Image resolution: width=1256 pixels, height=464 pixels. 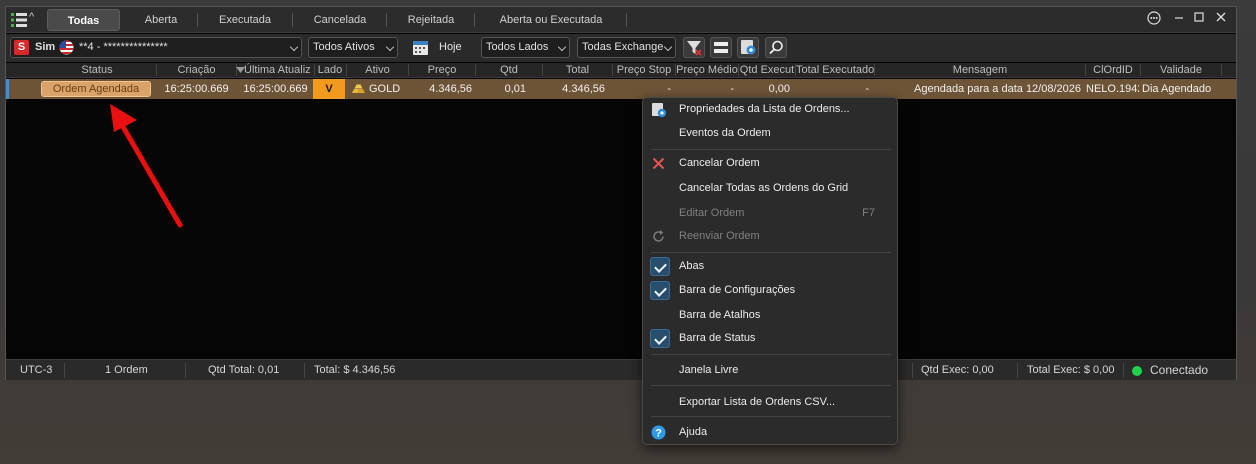 I want to click on col-preco: Preço, so click(x=442, y=70).